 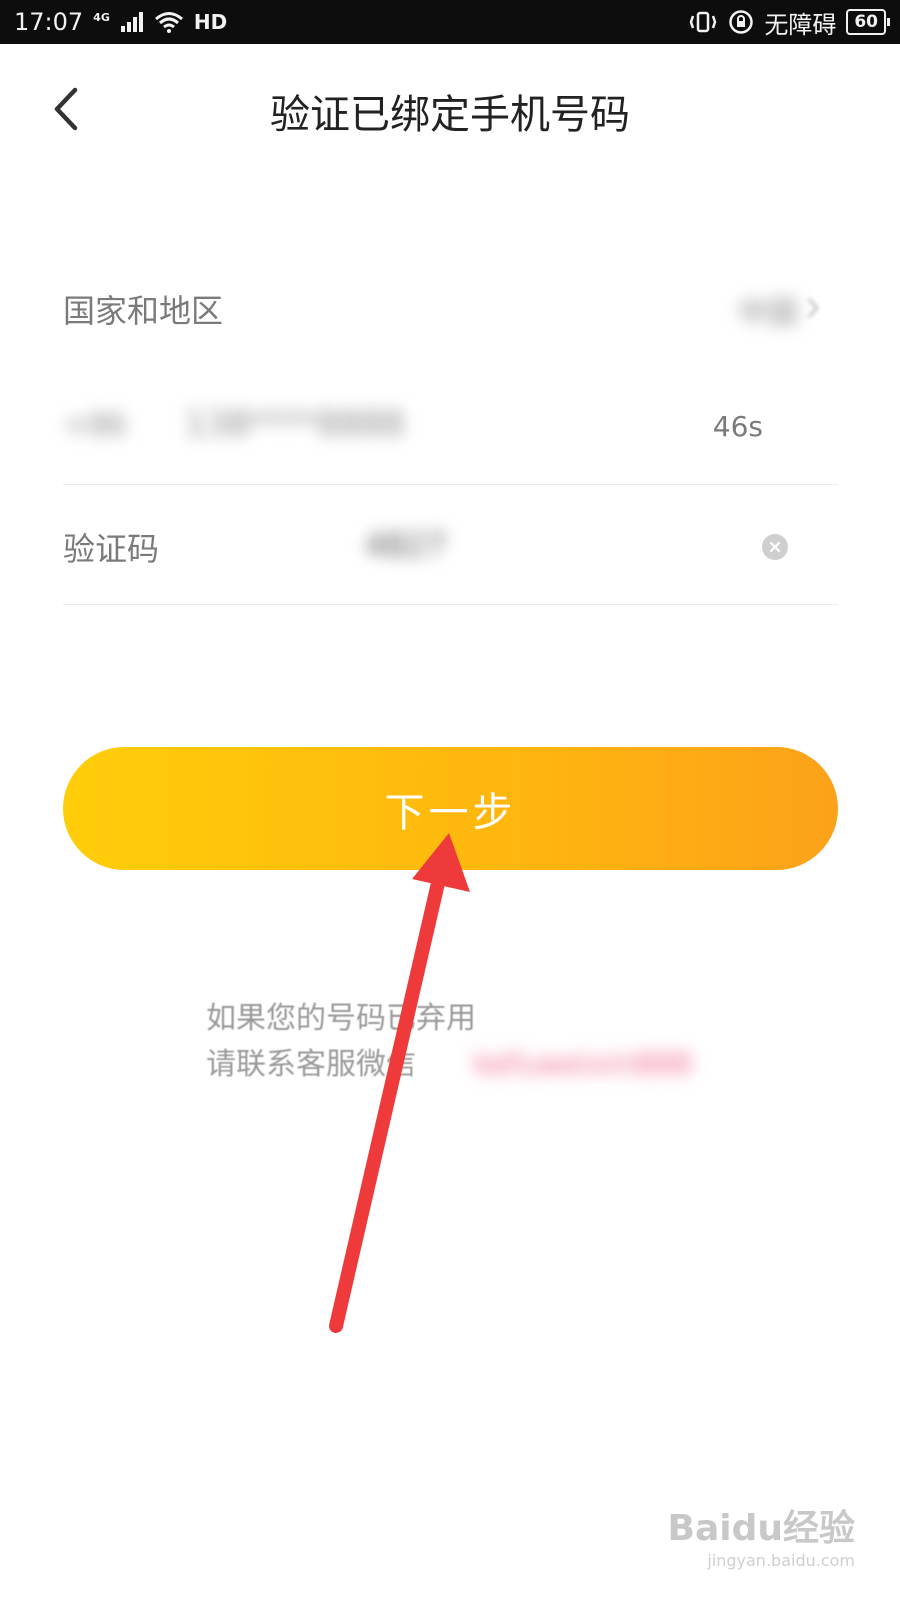 What do you see at coordinates (741, 22) in the screenshot?
I see `rotation-lock-icon` at bounding box center [741, 22].